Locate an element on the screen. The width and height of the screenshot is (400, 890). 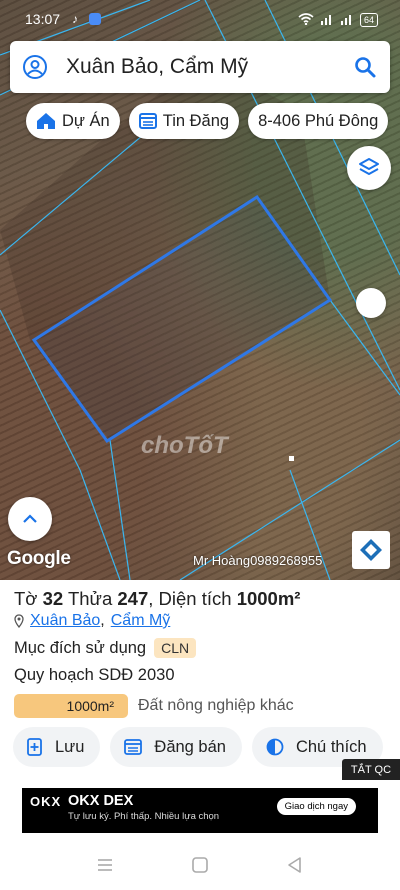
home-nav-icon is located at coordinates (200, 865).